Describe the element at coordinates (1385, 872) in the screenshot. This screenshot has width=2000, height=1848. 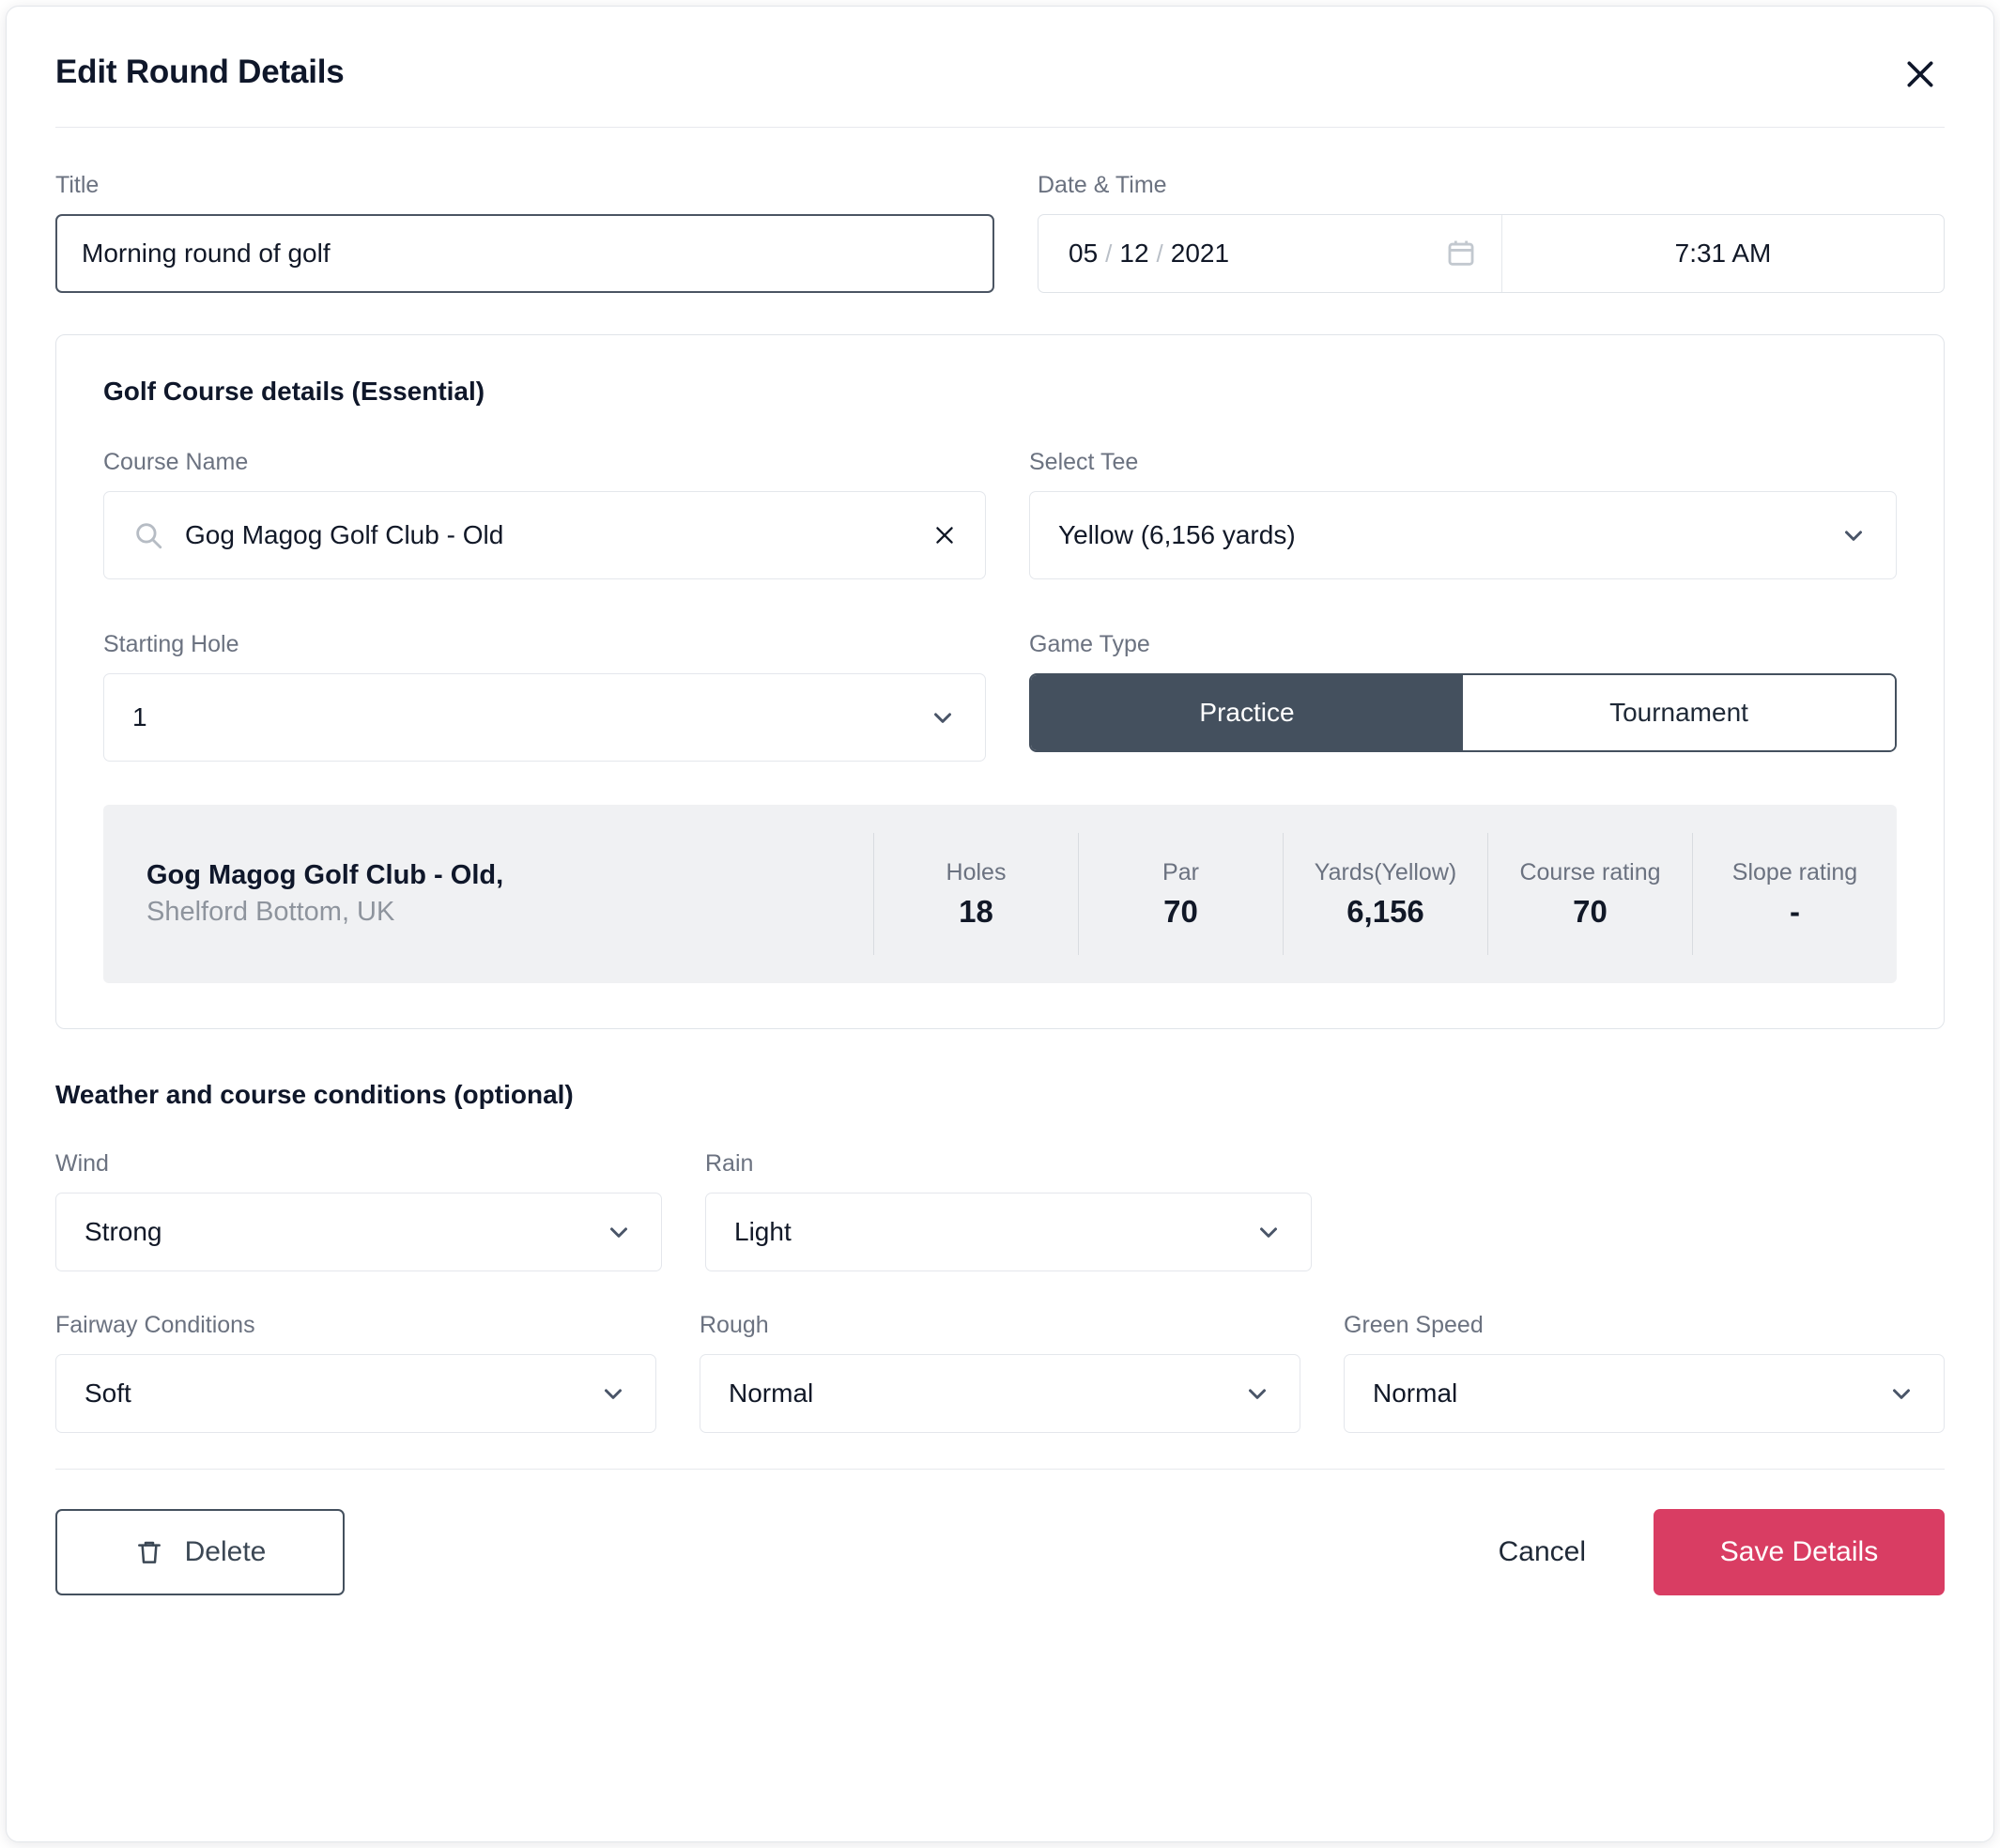
I see `stat-label: Yards(Yellow)` at that location.